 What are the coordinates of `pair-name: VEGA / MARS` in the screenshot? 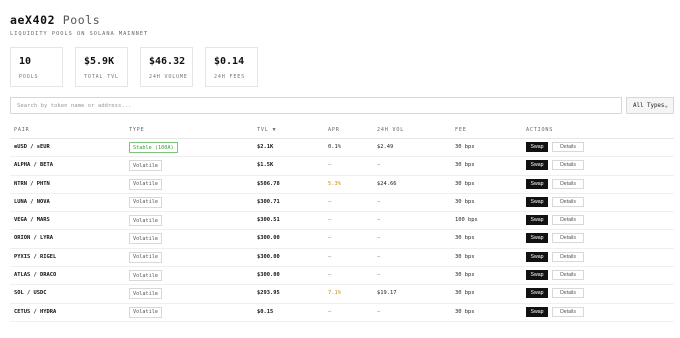 It's located at (32, 220).